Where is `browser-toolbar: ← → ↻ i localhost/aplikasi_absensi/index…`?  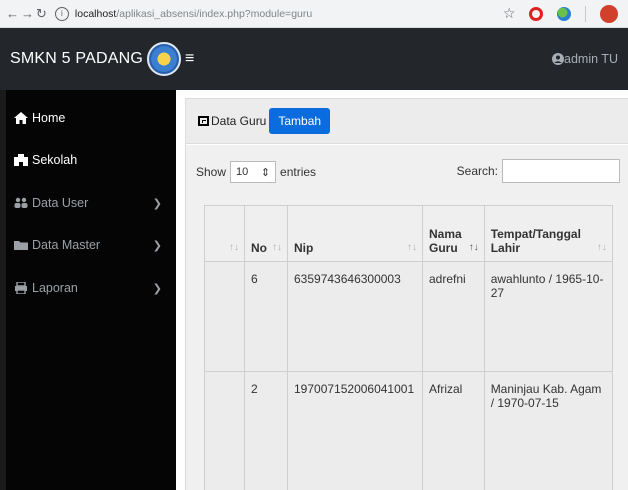 browser-toolbar: ← → ↻ i localhost/aplikasi_absensi/index… is located at coordinates (314, 14).